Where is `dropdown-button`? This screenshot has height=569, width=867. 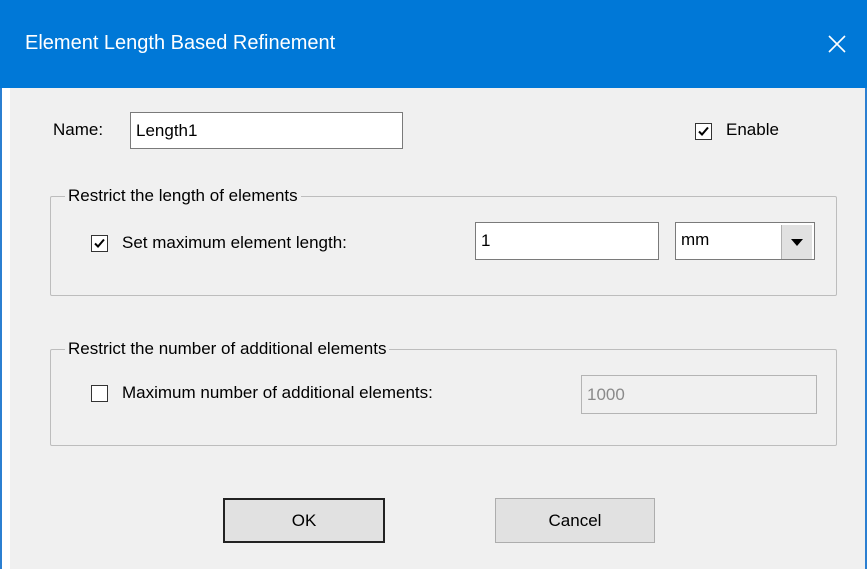
dropdown-button is located at coordinates (796, 242).